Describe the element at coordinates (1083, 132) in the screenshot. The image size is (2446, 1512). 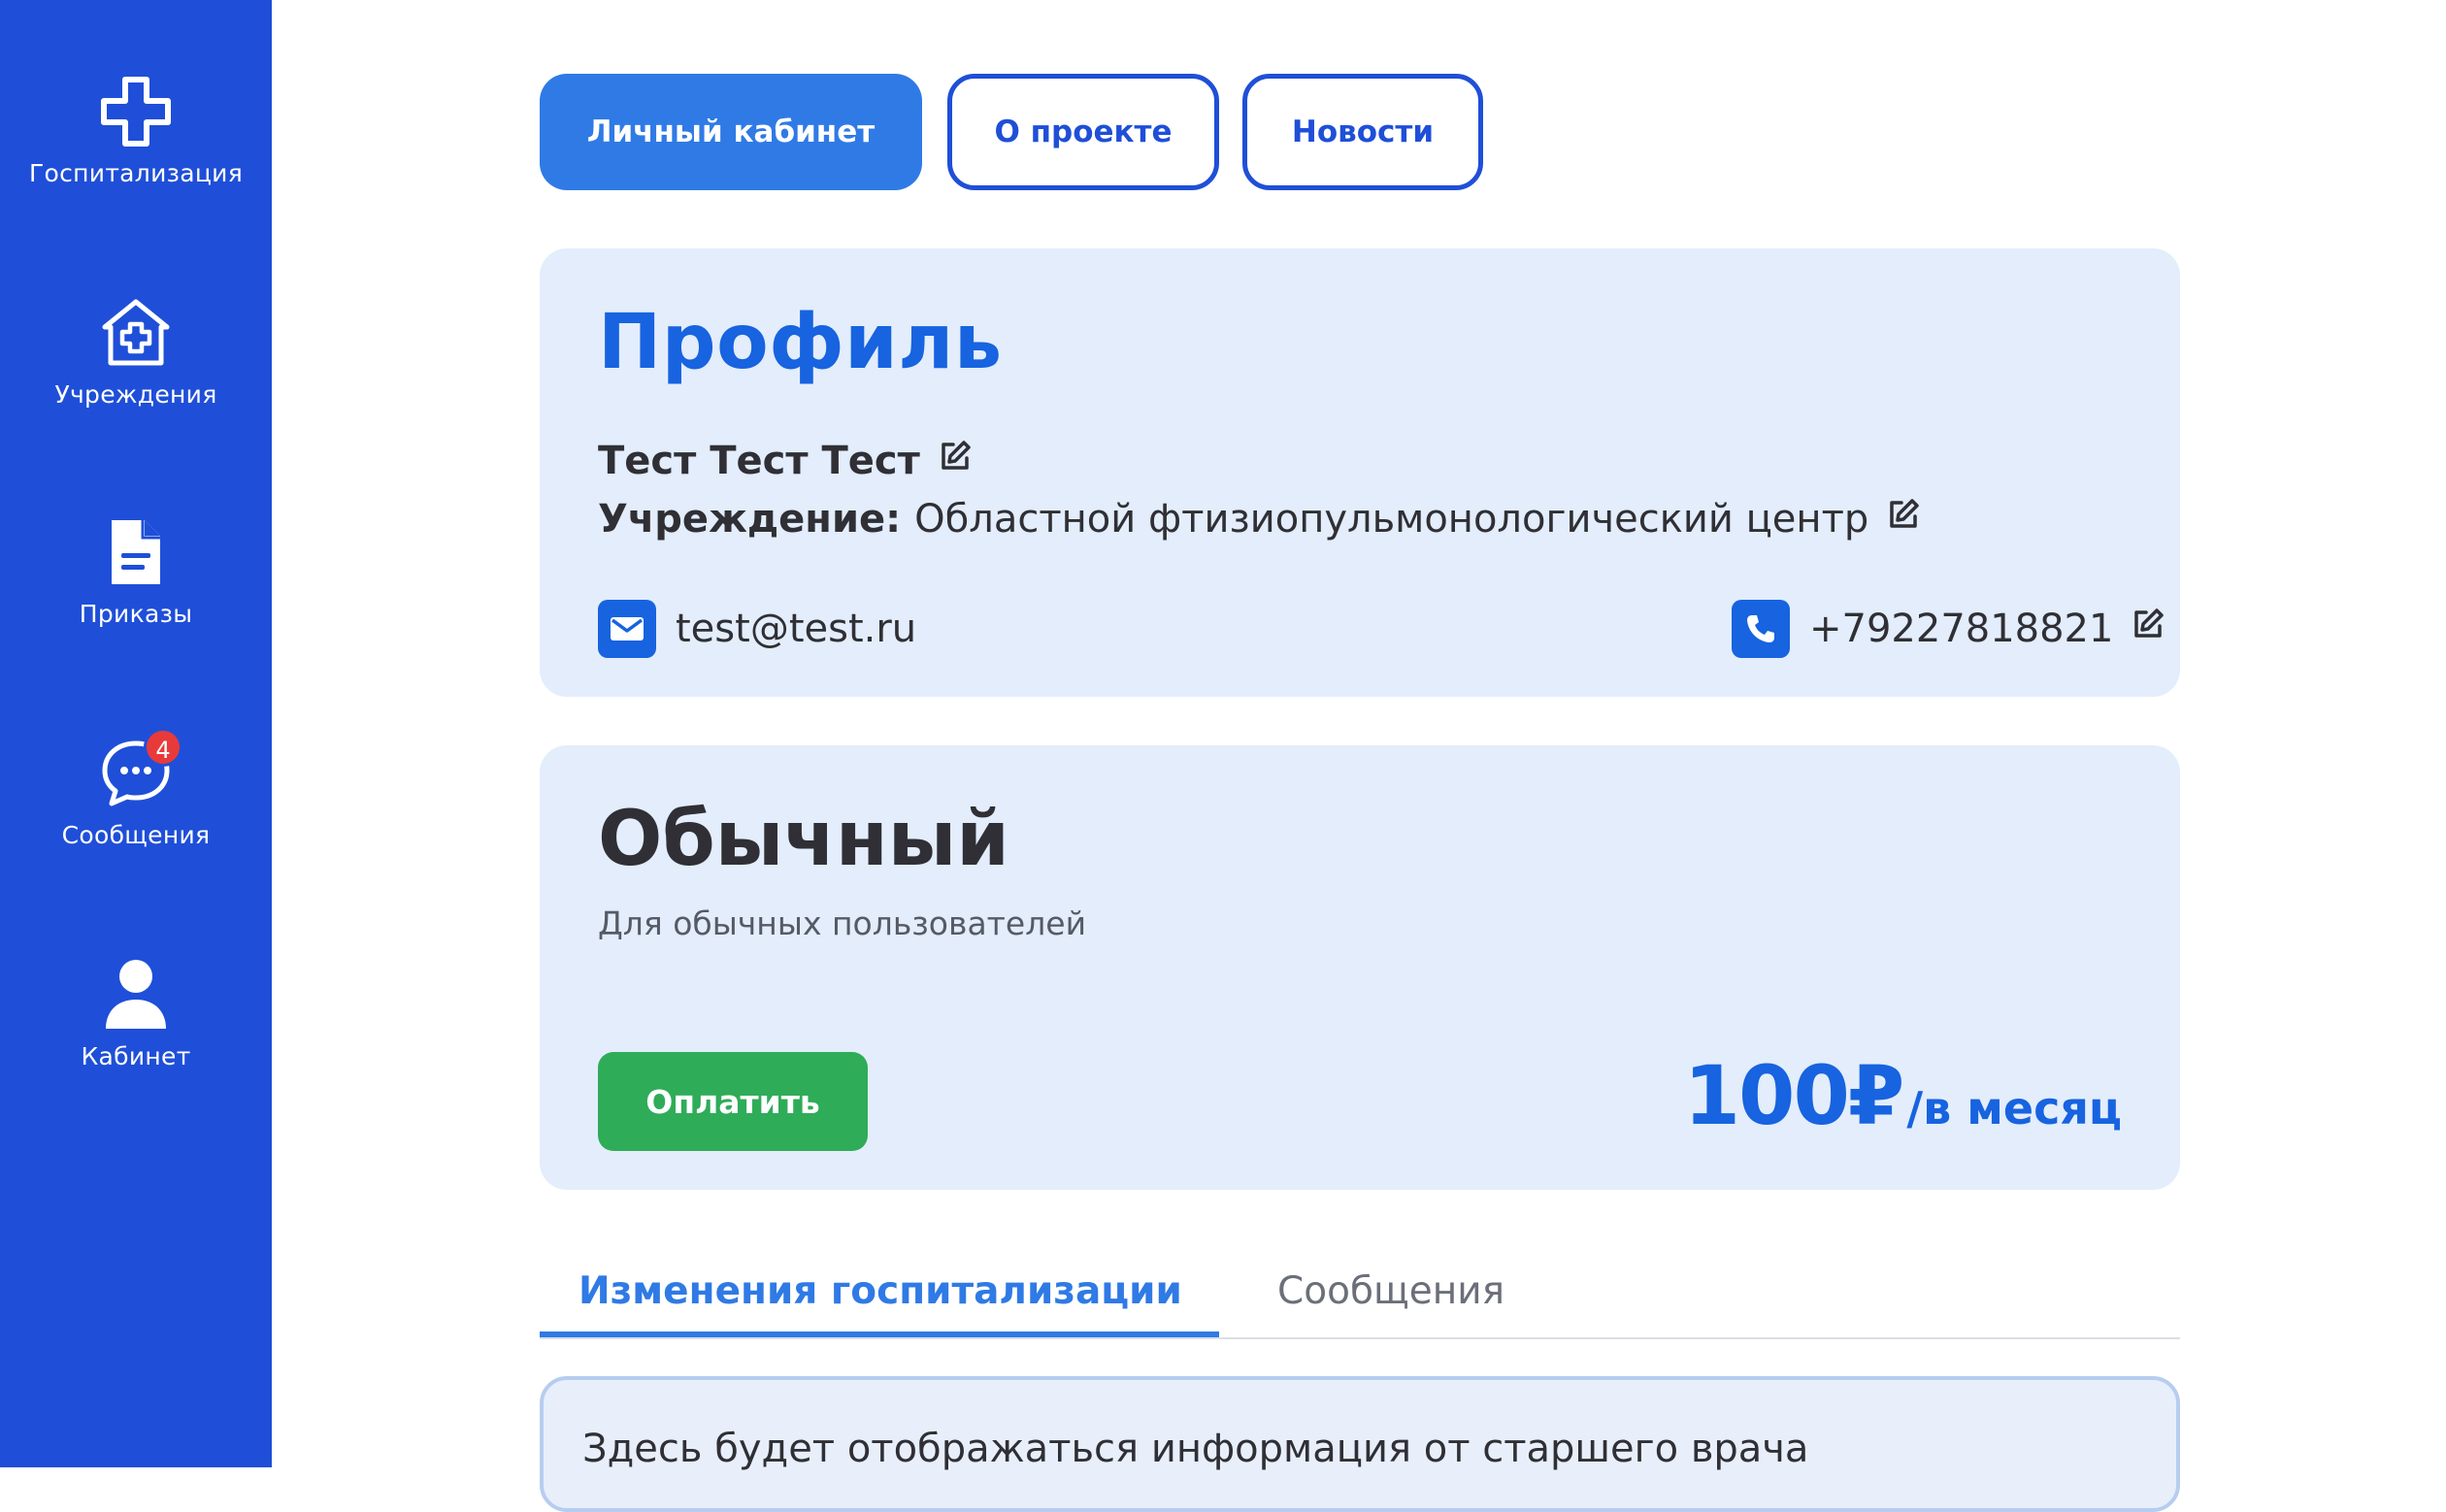
I see `nav-about-button: О проекте` at that location.